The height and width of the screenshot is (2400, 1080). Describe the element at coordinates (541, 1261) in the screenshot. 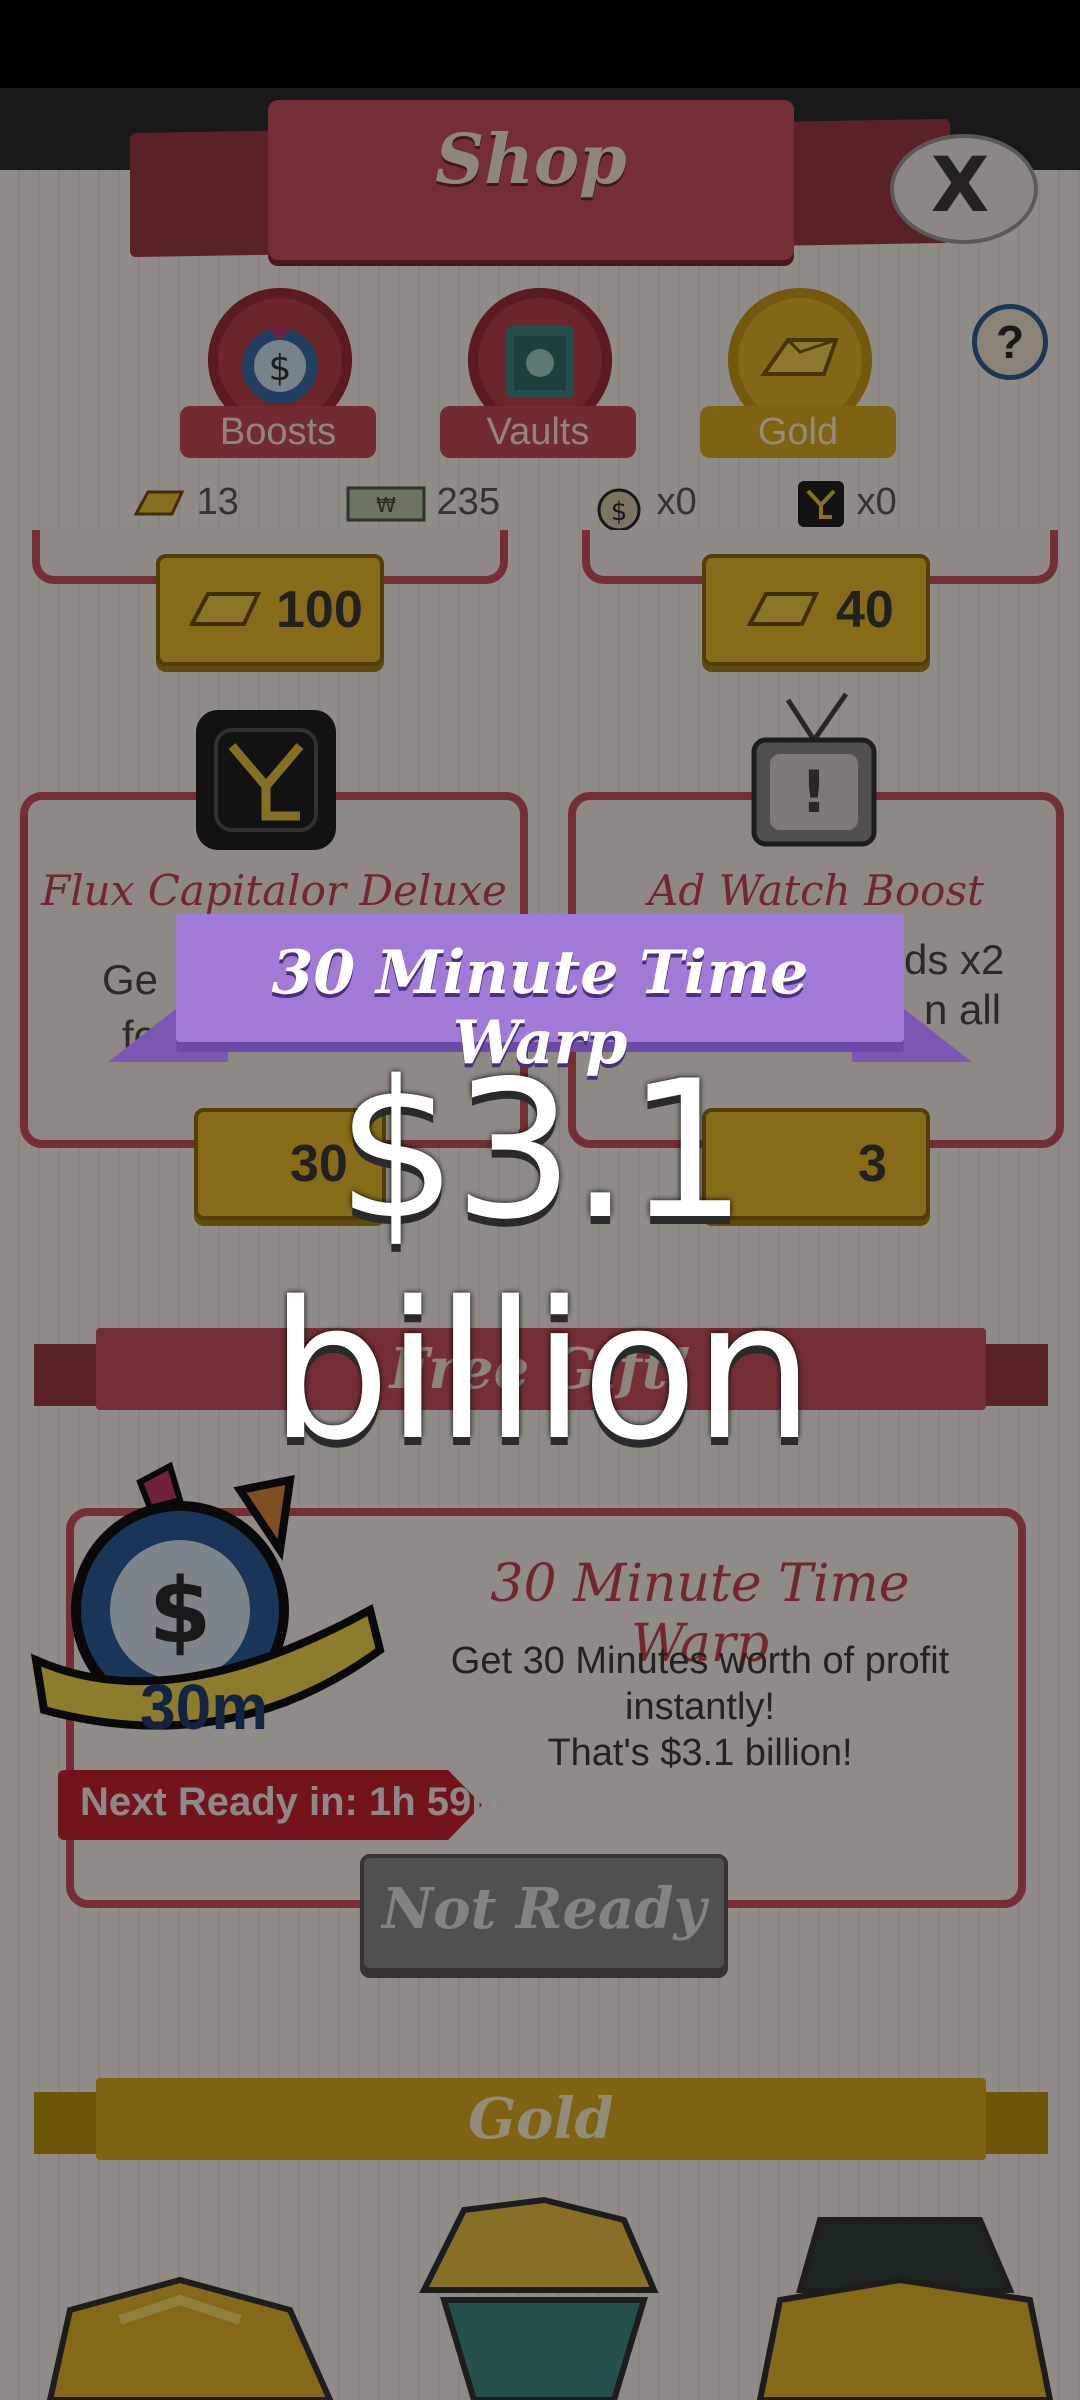

I see `popup-amount: $3.1 billion` at that location.